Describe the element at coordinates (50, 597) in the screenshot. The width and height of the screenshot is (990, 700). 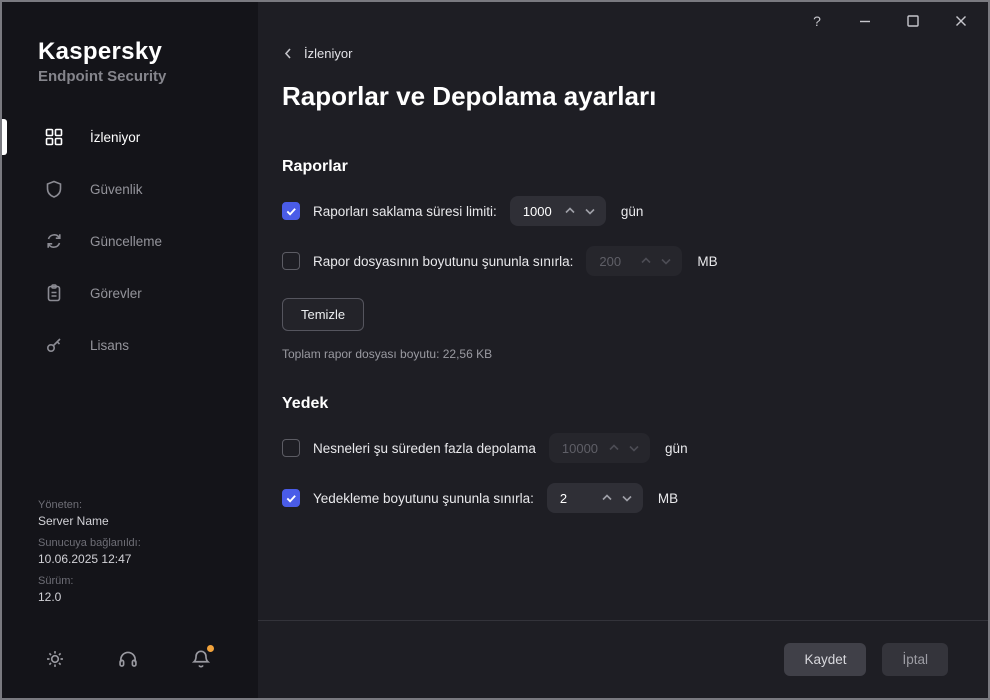
I see `version-value: 12.0` at that location.